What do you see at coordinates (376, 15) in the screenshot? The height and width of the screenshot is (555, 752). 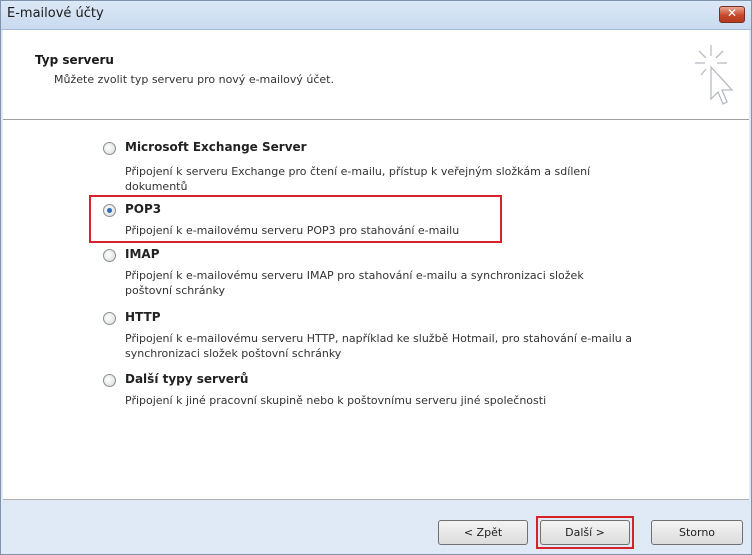 I see `title-bar: E-mailové účty ✕` at bounding box center [376, 15].